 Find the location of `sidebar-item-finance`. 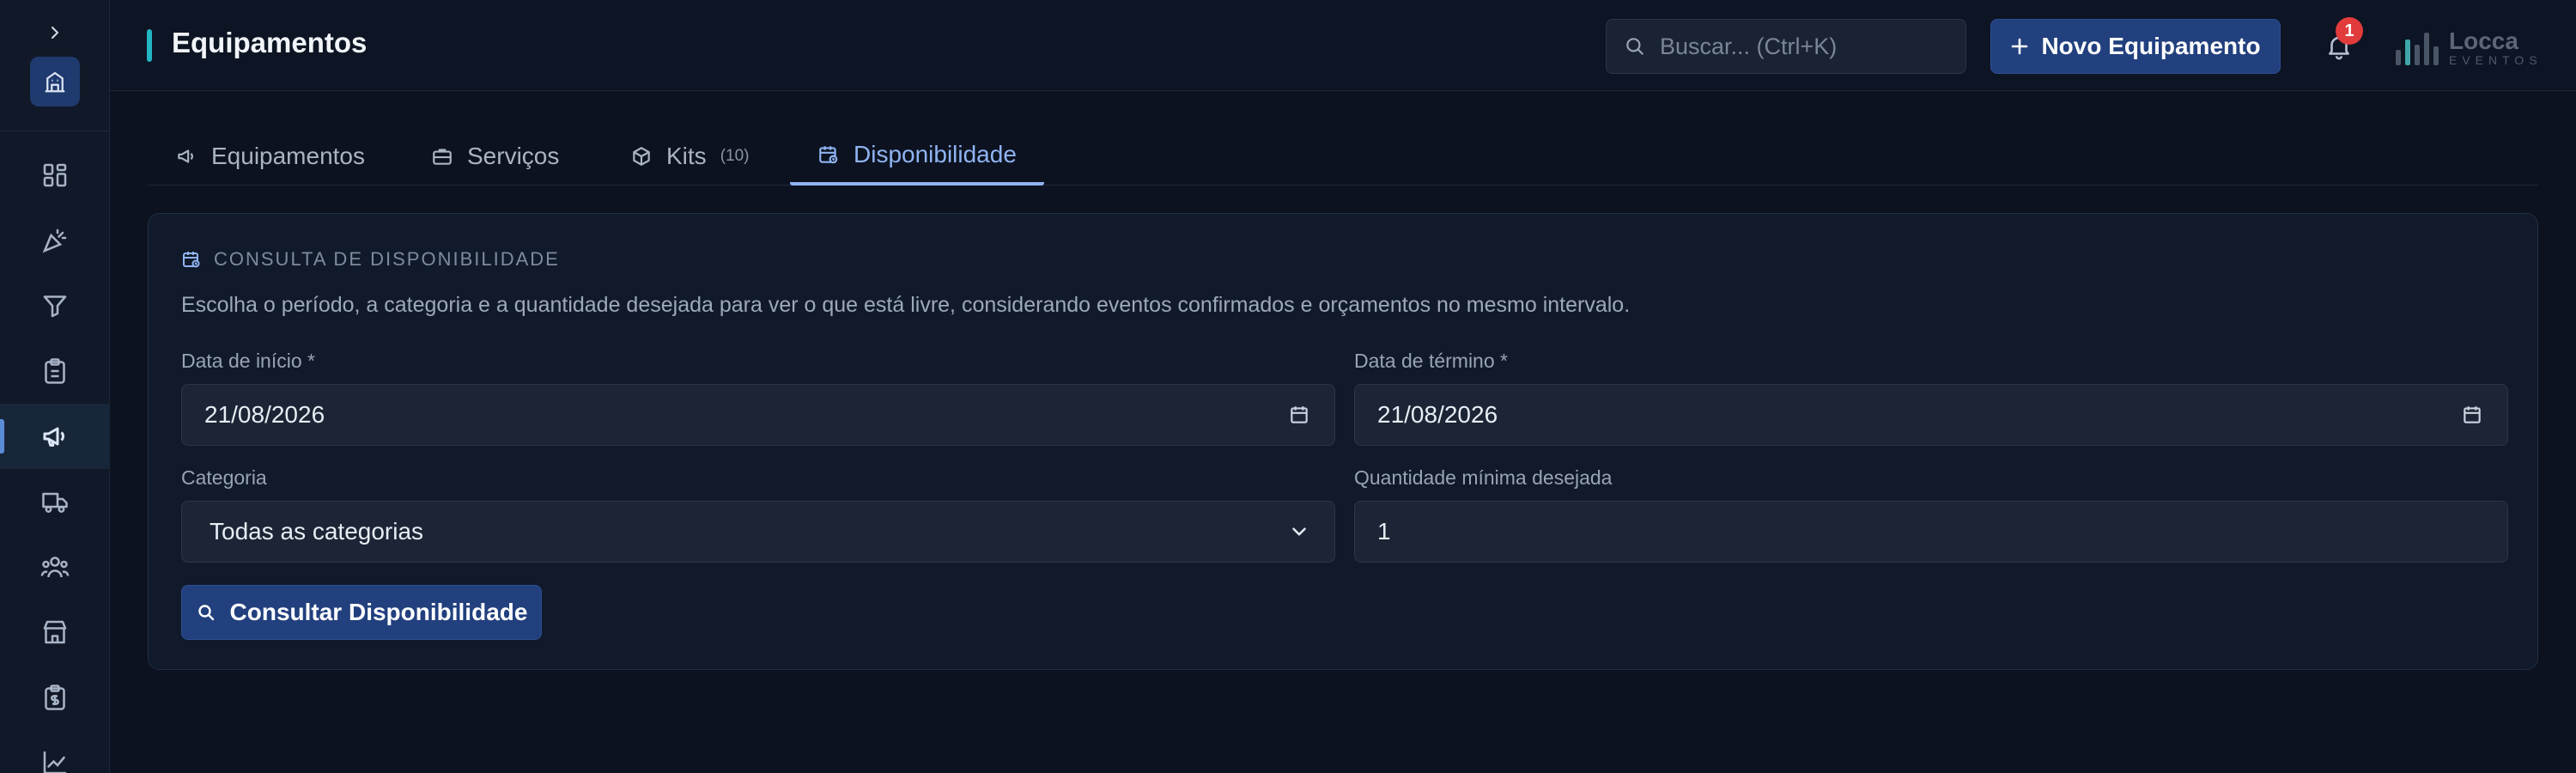

sidebar-item-finance is located at coordinates (55, 697).